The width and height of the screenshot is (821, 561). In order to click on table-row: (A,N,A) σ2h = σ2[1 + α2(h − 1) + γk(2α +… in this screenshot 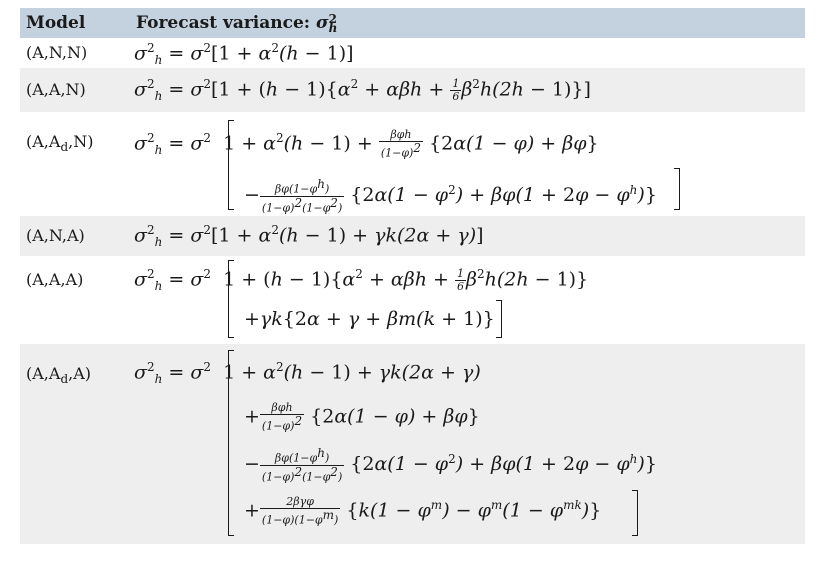, I will do `click(412, 236)`.